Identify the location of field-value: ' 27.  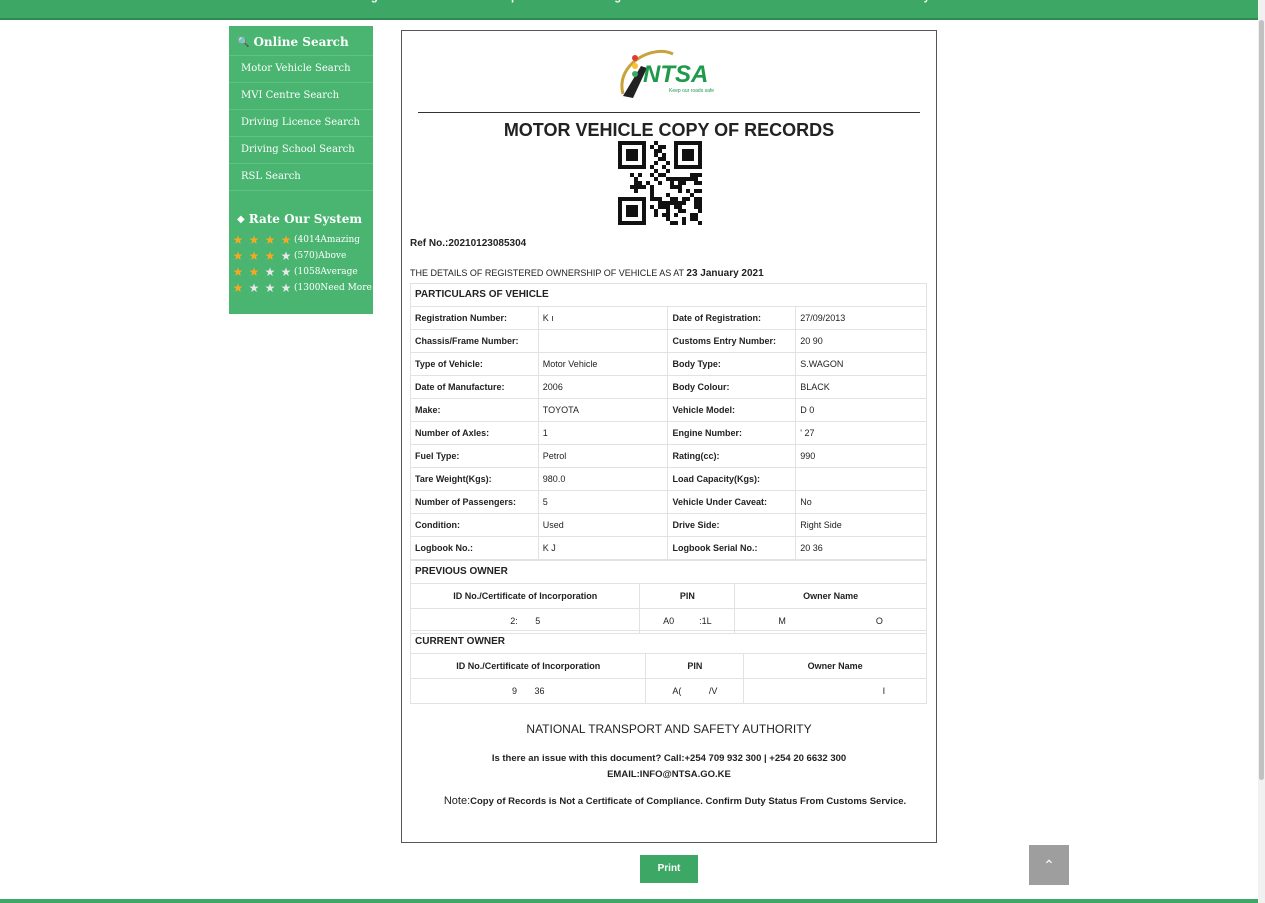
(861, 433).